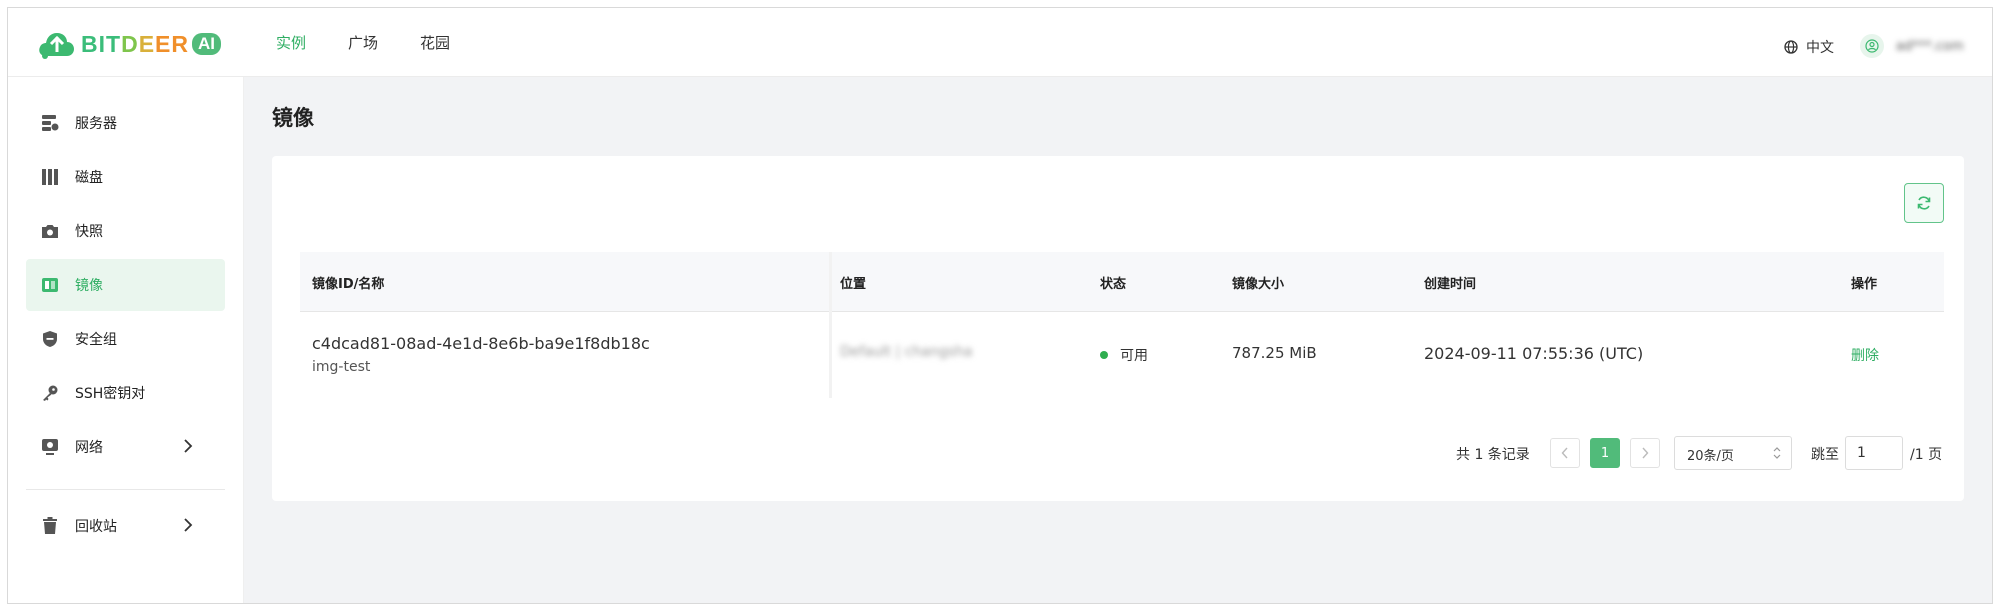  What do you see at coordinates (50, 285) in the screenshot?
I see `image-icon` at bounding box center [50, 285].